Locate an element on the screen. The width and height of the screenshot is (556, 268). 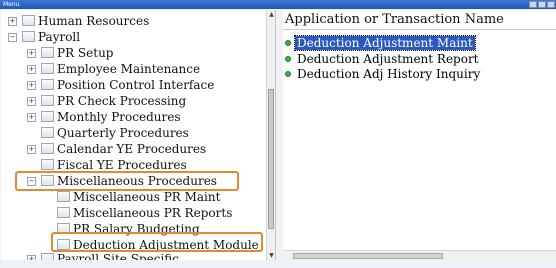
list-item-label: Deduction Adjustment Report is located at coordinates (388, 59).